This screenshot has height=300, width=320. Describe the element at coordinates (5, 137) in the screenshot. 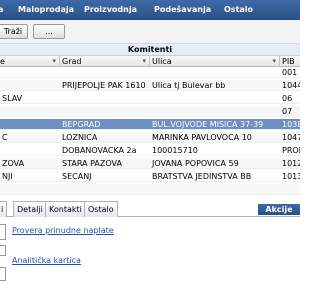

I see `table-cell: C` at that location.